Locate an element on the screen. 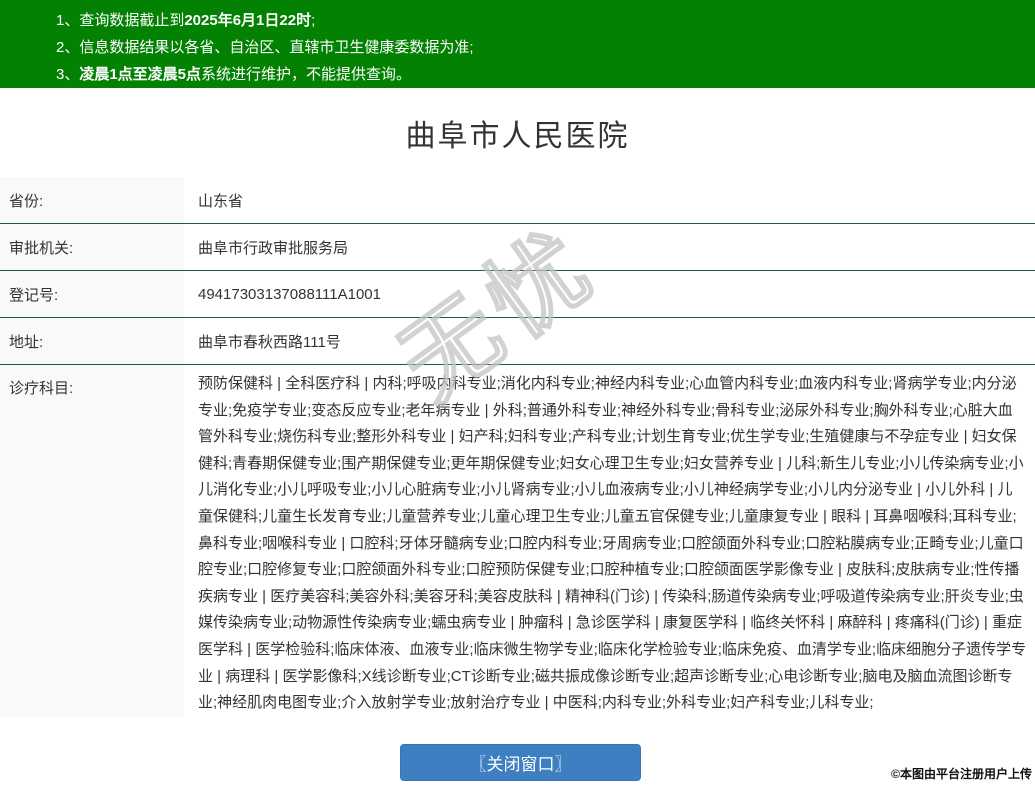 The height and width of the screenshot is (785, 1035). row-value: 山东省 is located at coordinates (221, 201).